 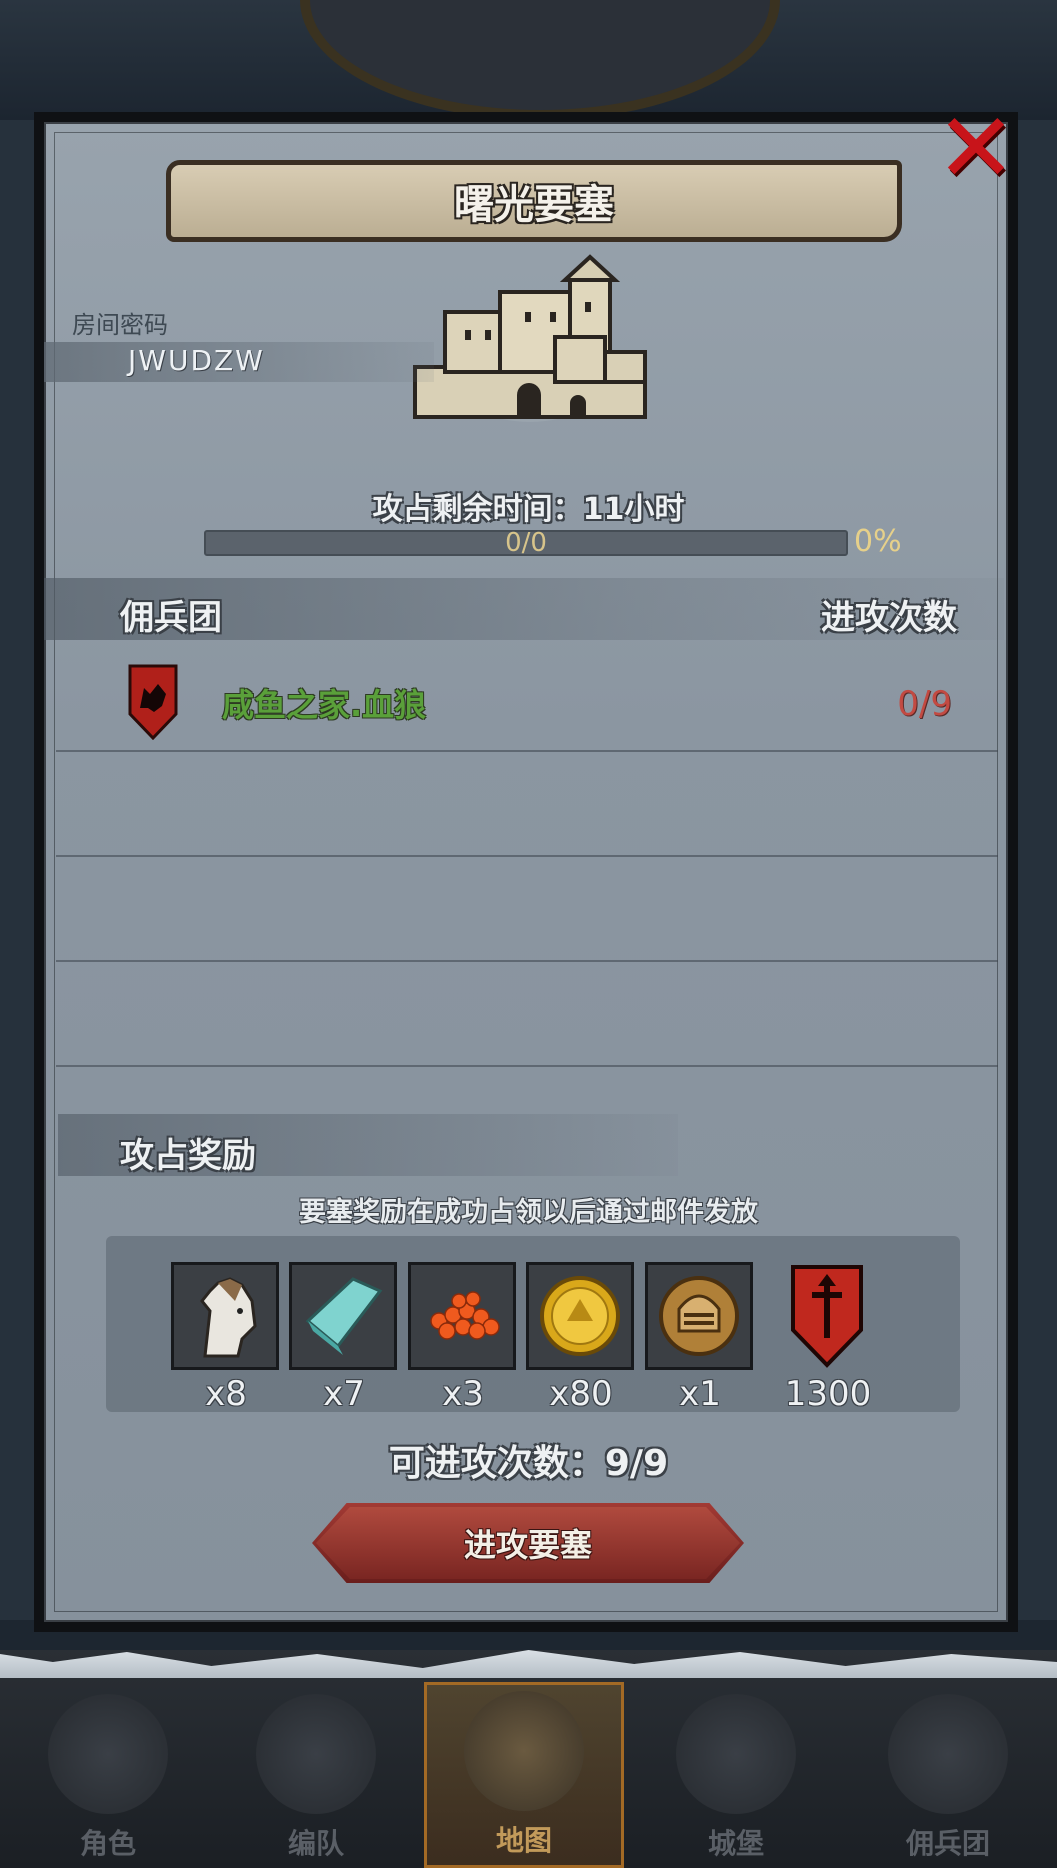 I want to click on nav-label: 编队, so click(x=315, y=1843).